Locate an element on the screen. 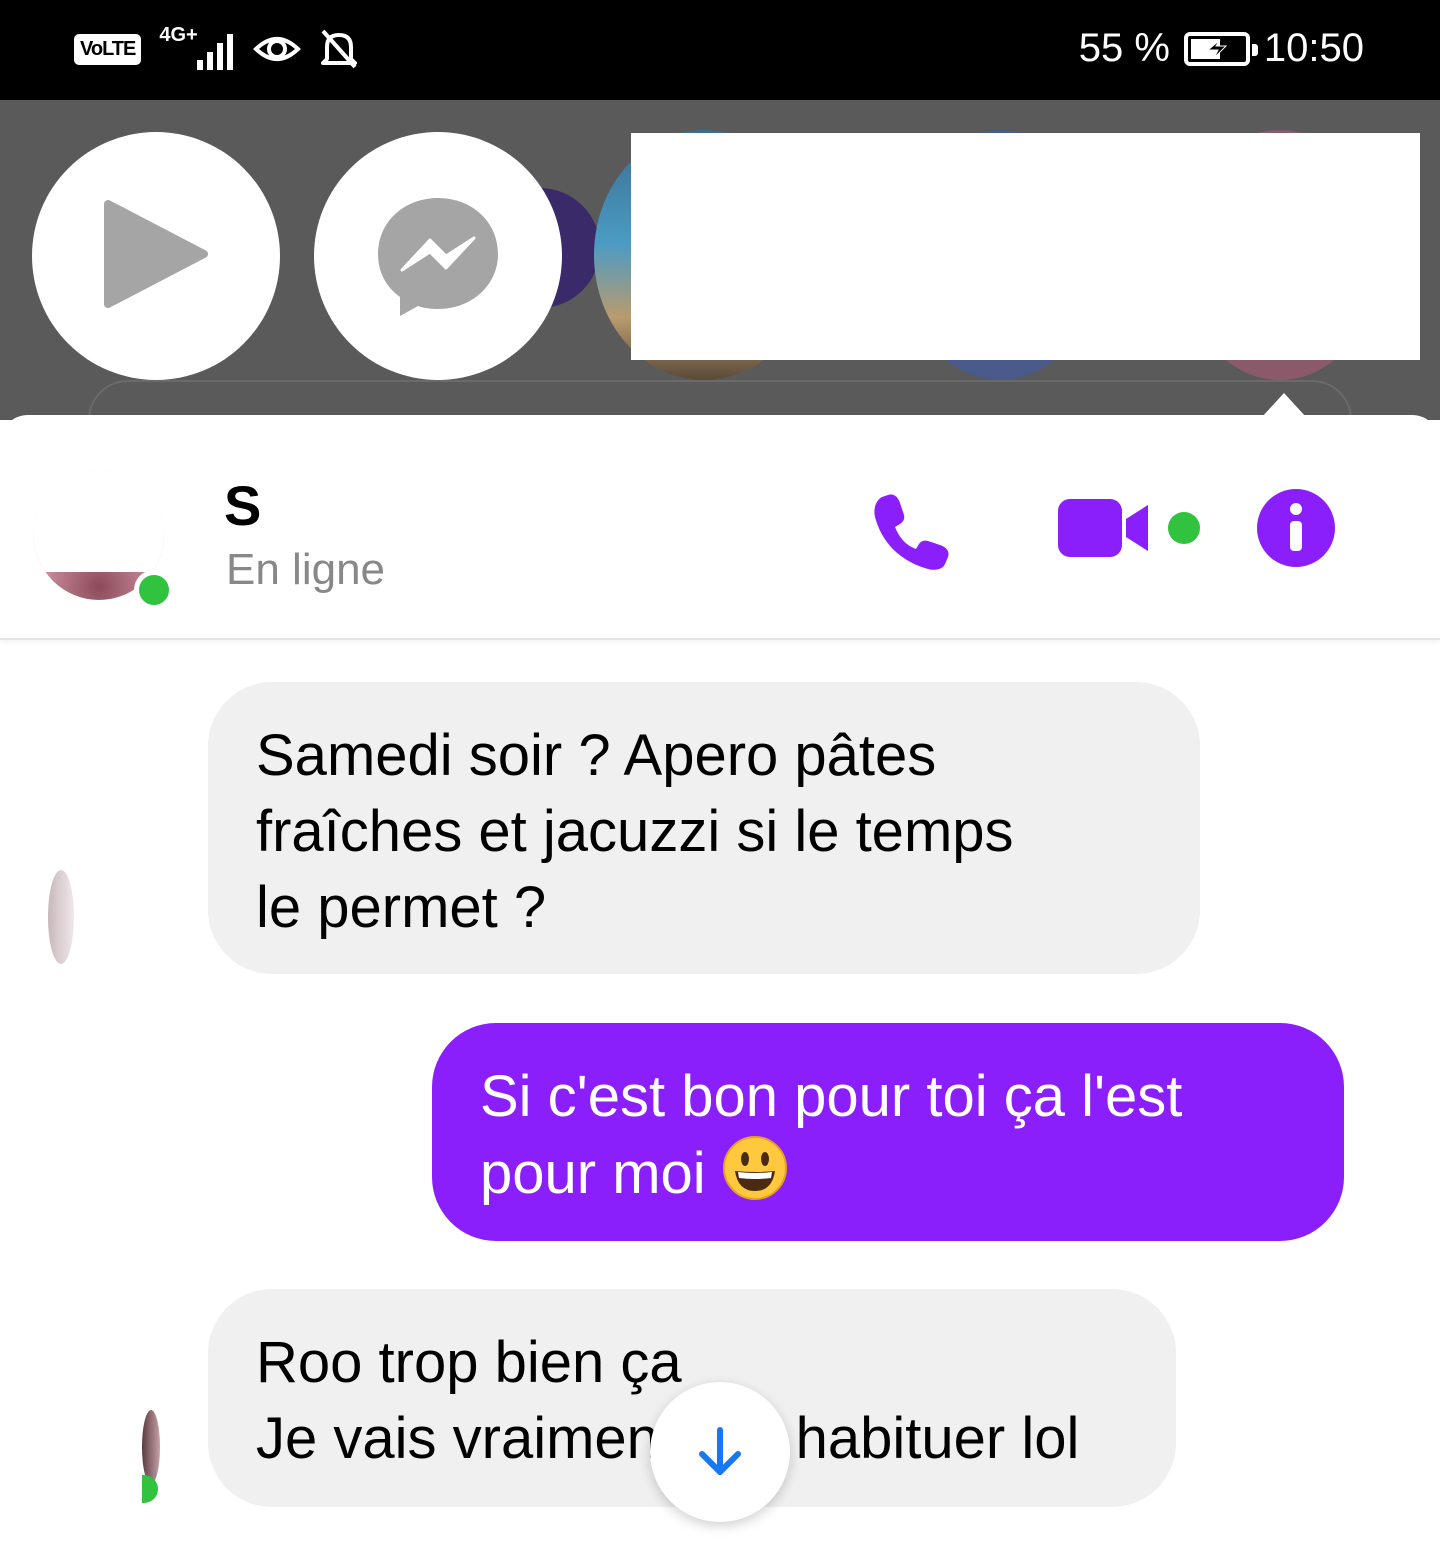 The height and width of the screenshot is (1554, 1440). chat-head-play is located at coordinates (156, 256).